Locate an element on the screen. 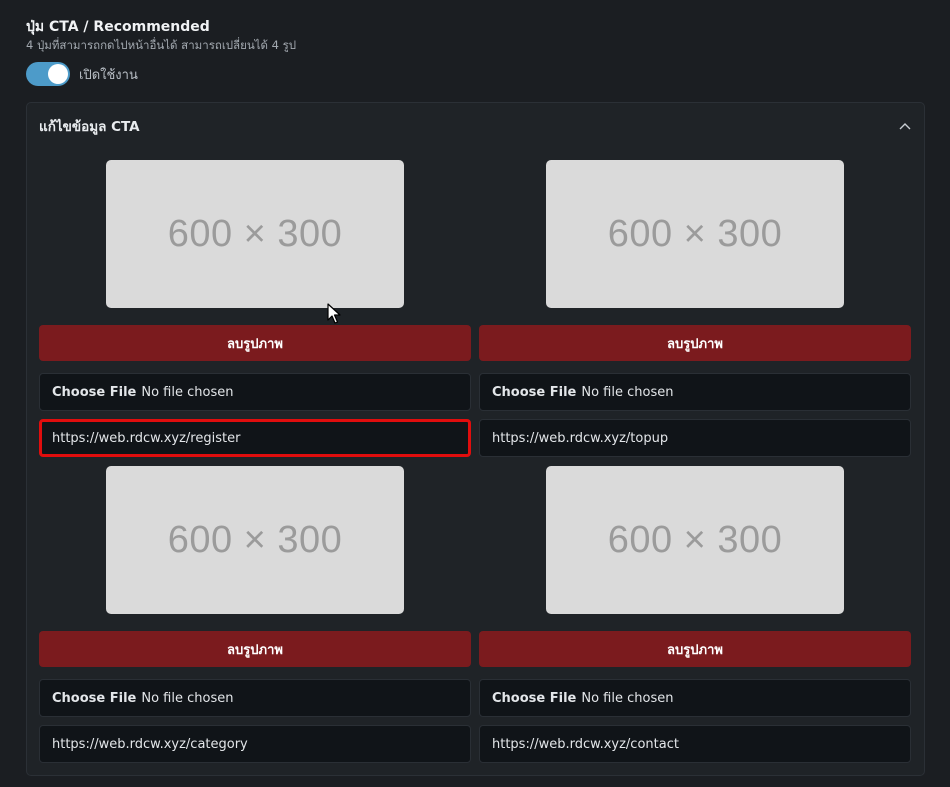  chevron-up-icon is located at coordinates (905, 126).